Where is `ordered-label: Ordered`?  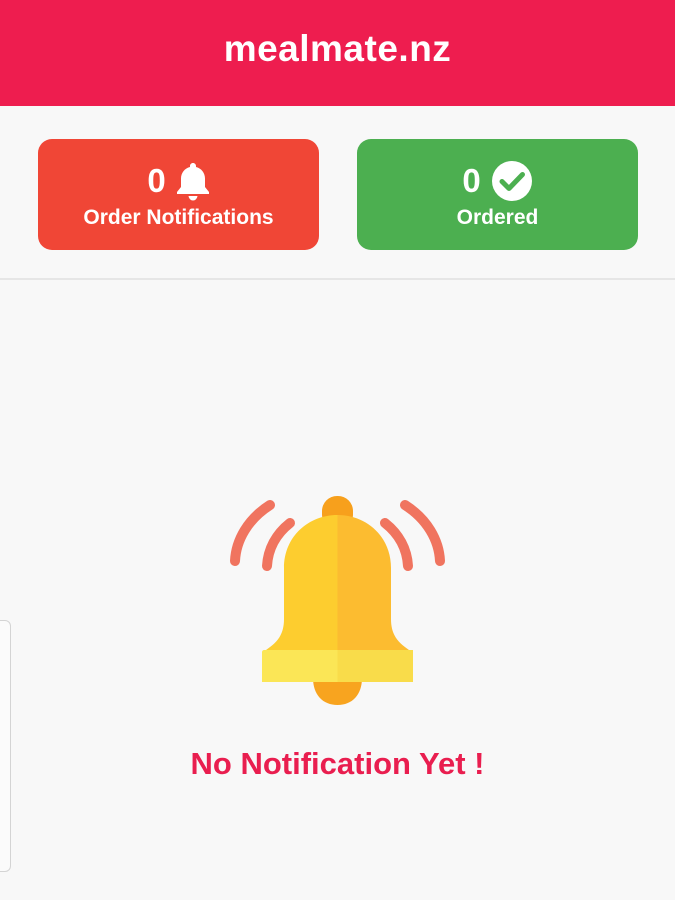
ordered-label: Ordered is located at coordinates (497, 217).